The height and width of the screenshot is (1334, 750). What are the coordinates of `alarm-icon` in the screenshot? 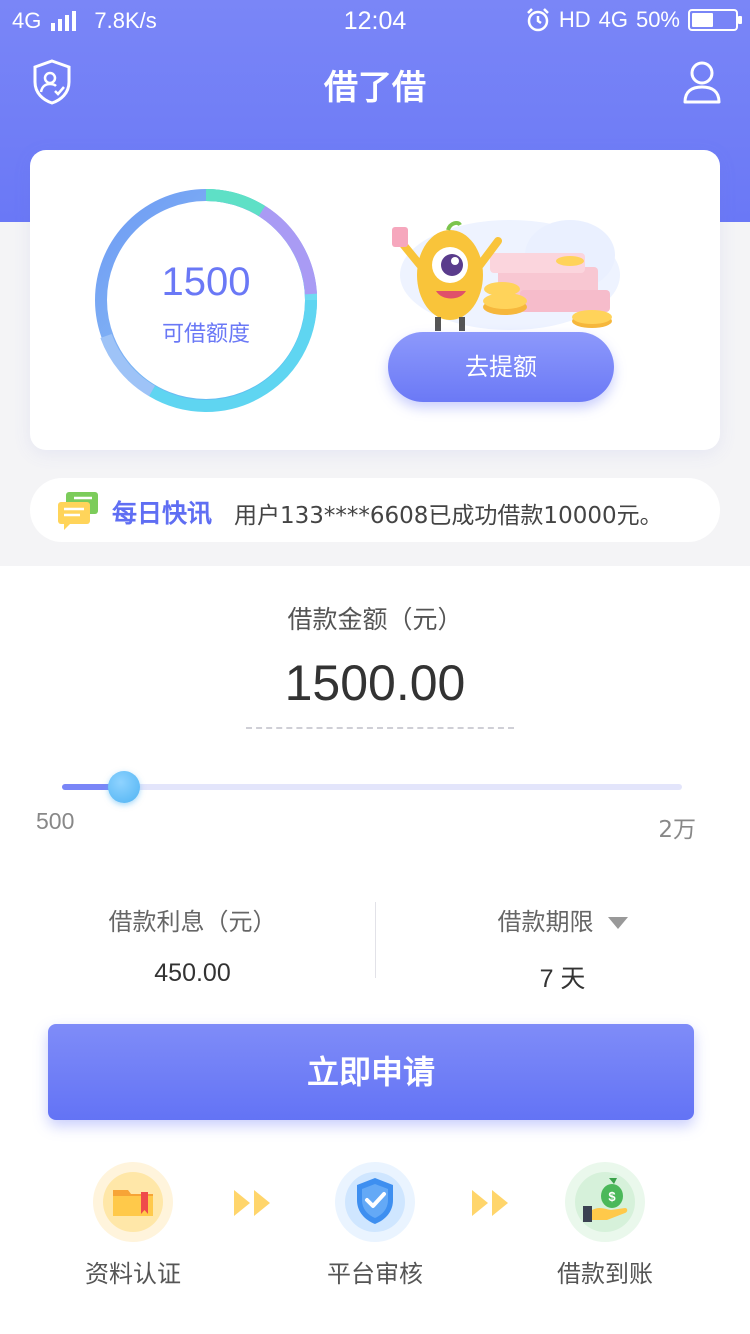 It's located at (537, 20).